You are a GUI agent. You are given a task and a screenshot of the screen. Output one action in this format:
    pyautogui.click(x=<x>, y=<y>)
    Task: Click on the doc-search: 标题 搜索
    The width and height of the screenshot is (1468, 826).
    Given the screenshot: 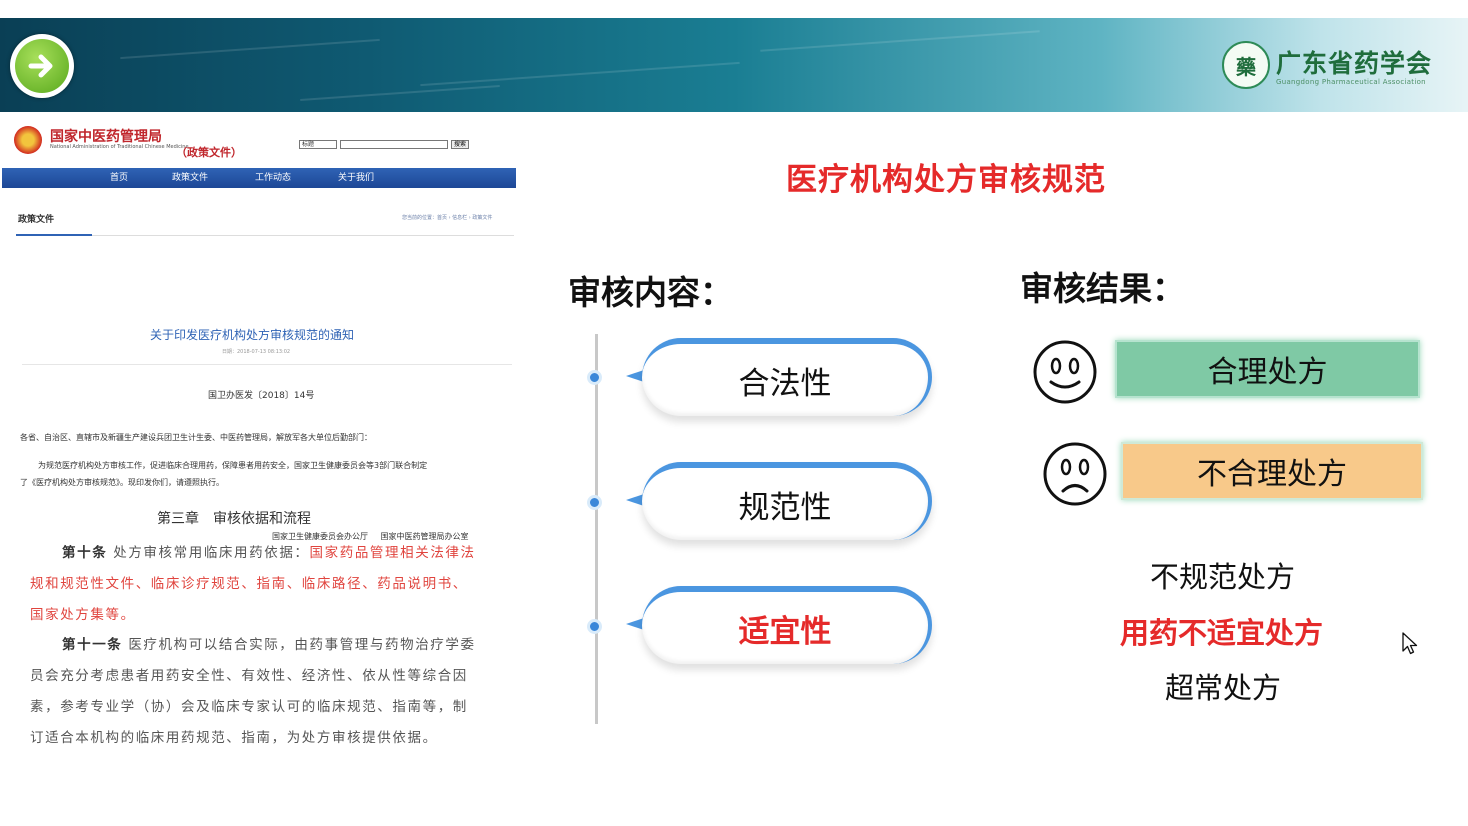 What is the action you would take?
    pyautogui.click(x=384, y=144)
    